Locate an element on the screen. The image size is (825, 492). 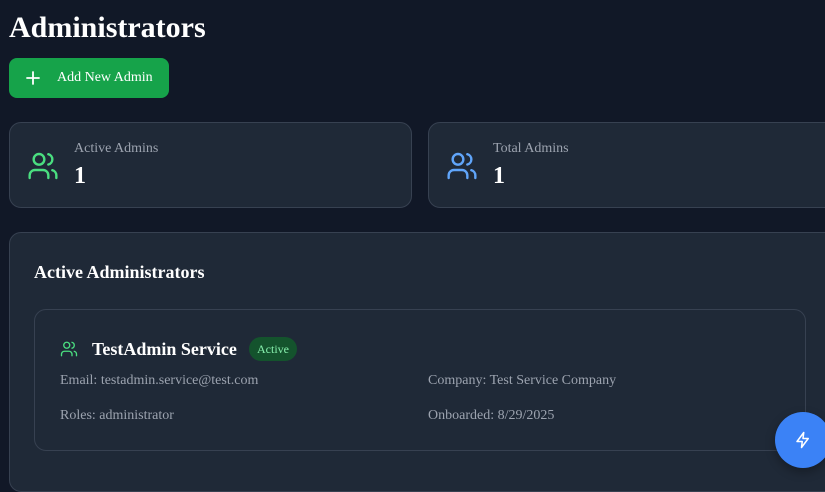
total-admins-label: Total Admins is located at coordinates (531, 148).